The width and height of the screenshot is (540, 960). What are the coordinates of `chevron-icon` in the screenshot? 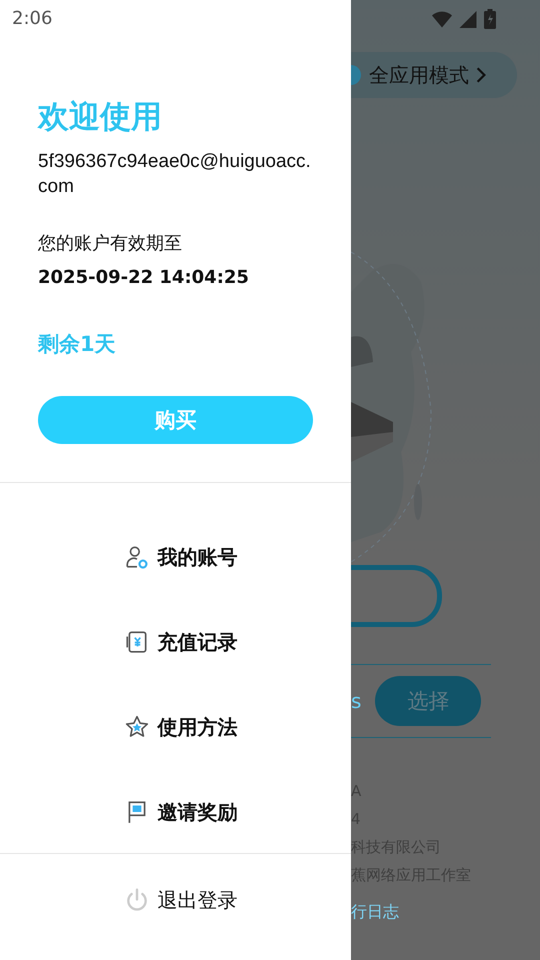 It's located at (481, 75).